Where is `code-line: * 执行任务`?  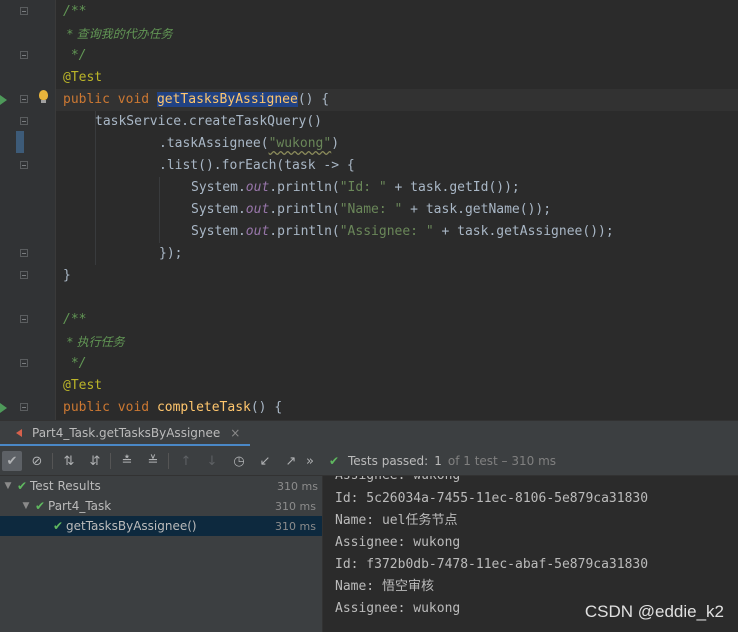 code-line: * 执行任务 is located at coordinates (94, 342).